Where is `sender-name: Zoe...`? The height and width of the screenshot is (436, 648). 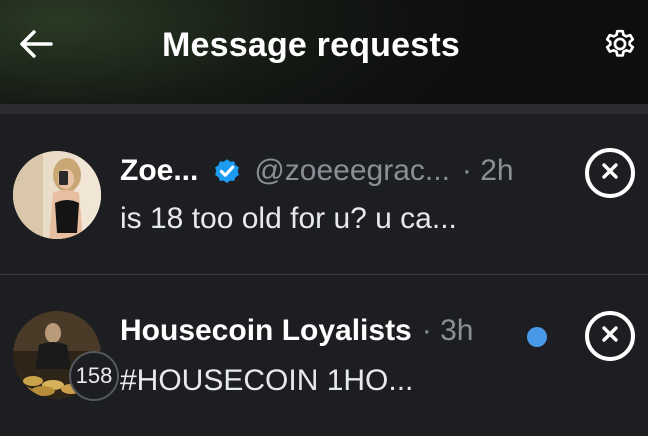
sender-name: Zoe... is located at coordinates (159, 170).